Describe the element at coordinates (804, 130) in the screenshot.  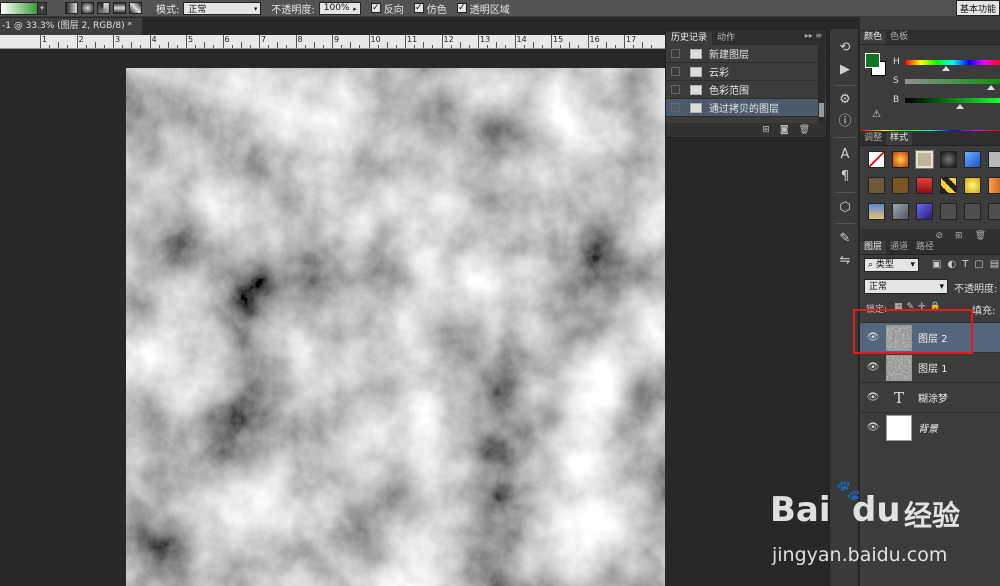
I see `trash-icon: 🗑` at that location.